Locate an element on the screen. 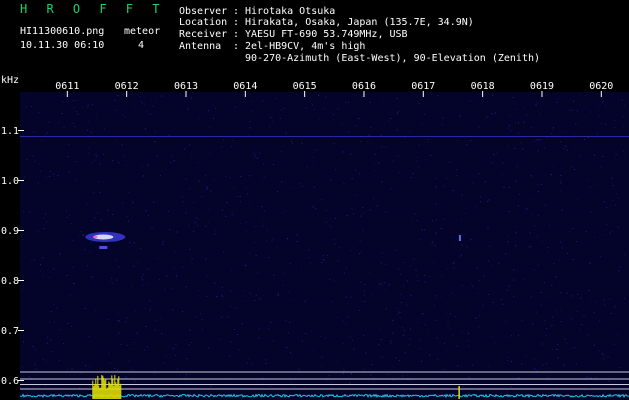  filename: HI11300610.png is located at coordinates (62, 31).